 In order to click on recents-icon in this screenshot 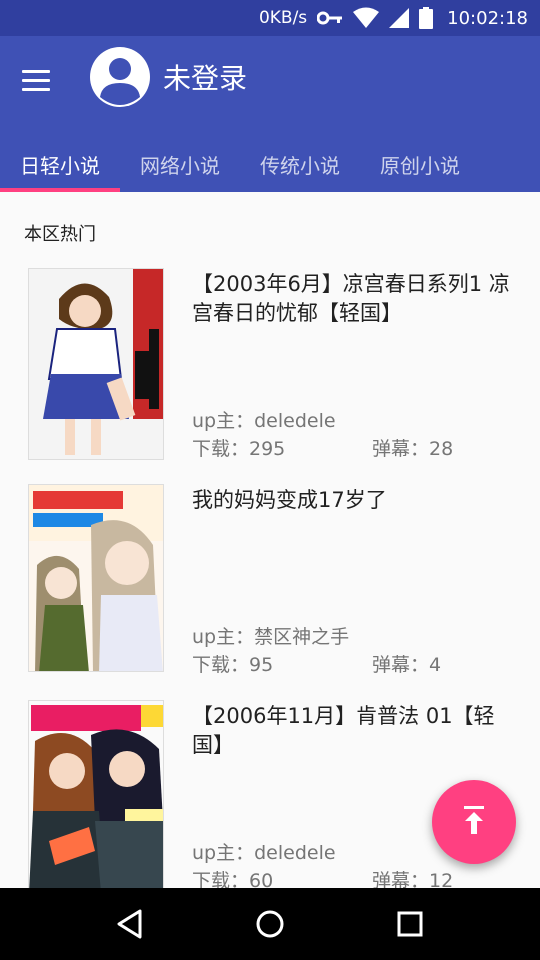, I will do `click(410, 924)`.